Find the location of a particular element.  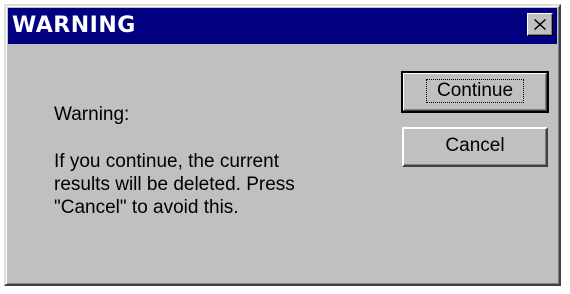

cancel-button-label: Cancel is located at coordinates (475, 145).